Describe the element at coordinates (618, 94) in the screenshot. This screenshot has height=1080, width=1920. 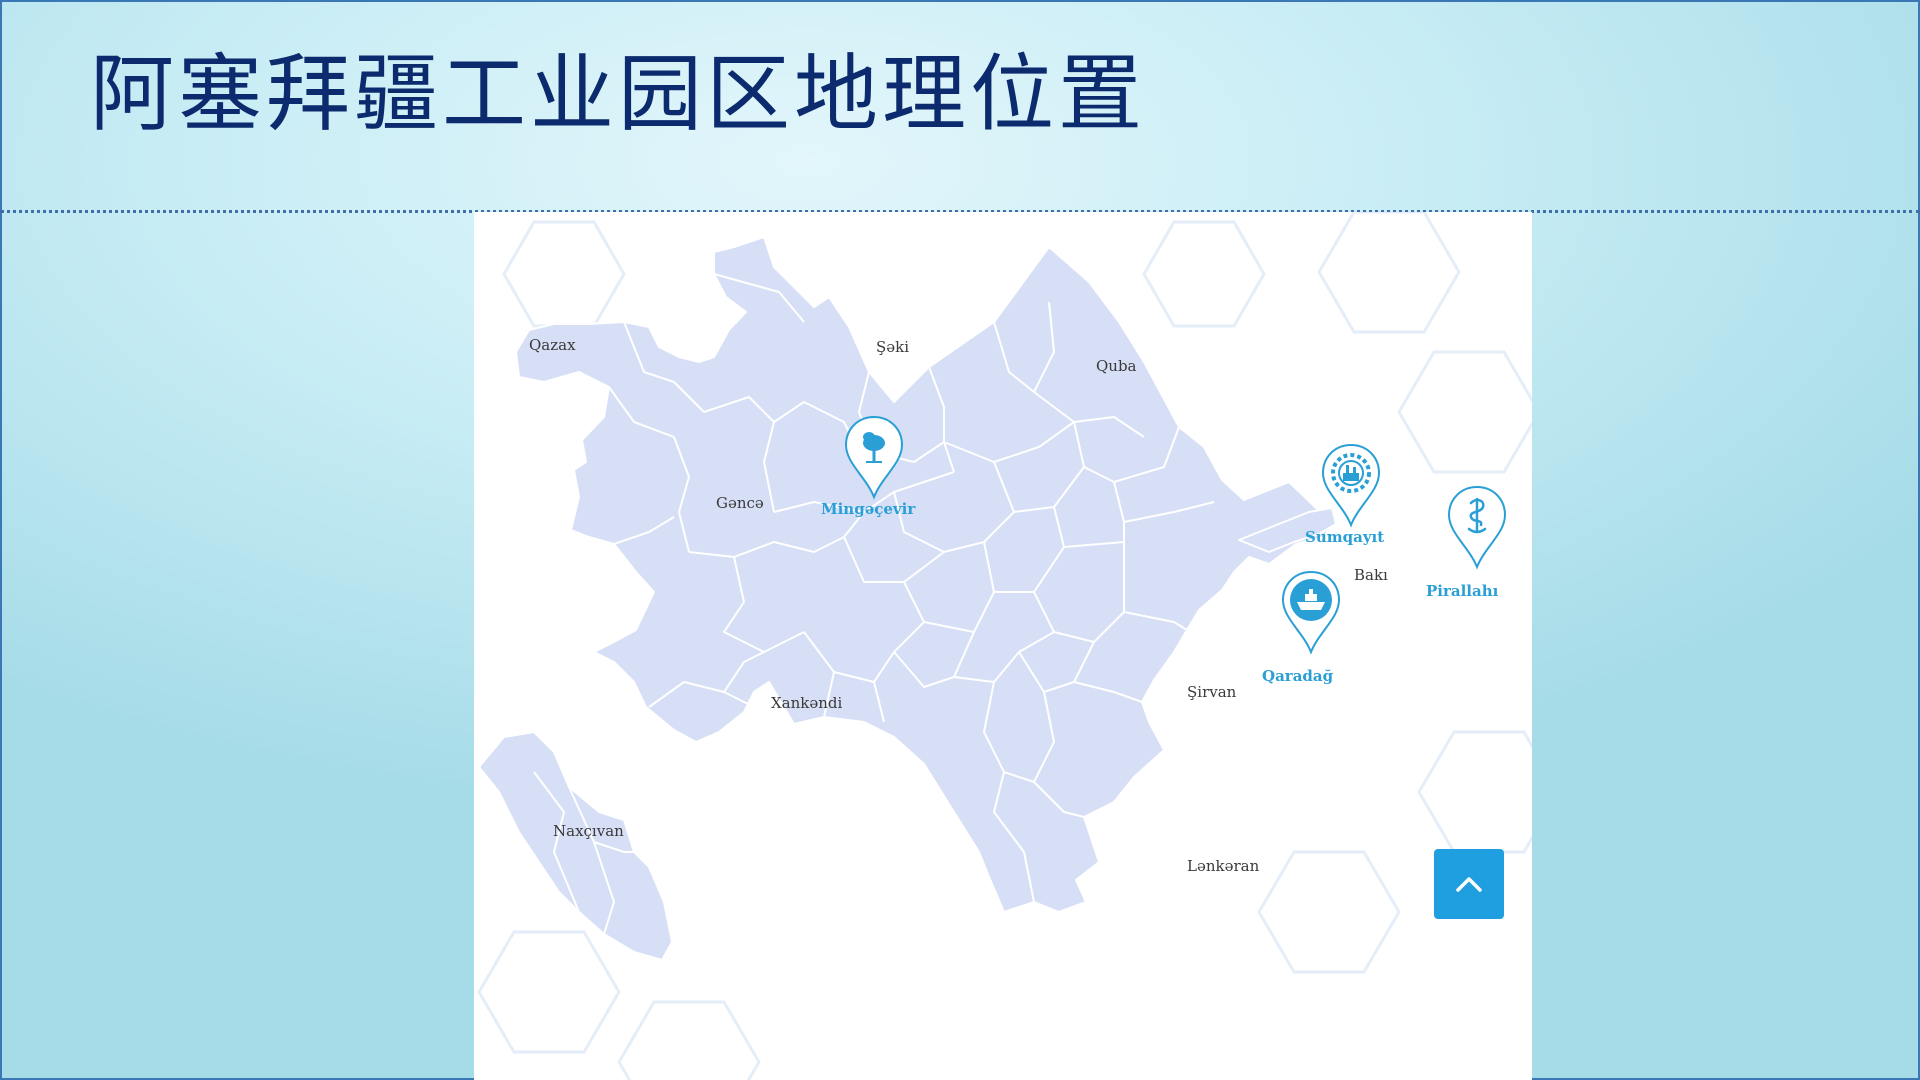
I see `slide-title: 阿塞拜疆工业园区地理位置` at that location.